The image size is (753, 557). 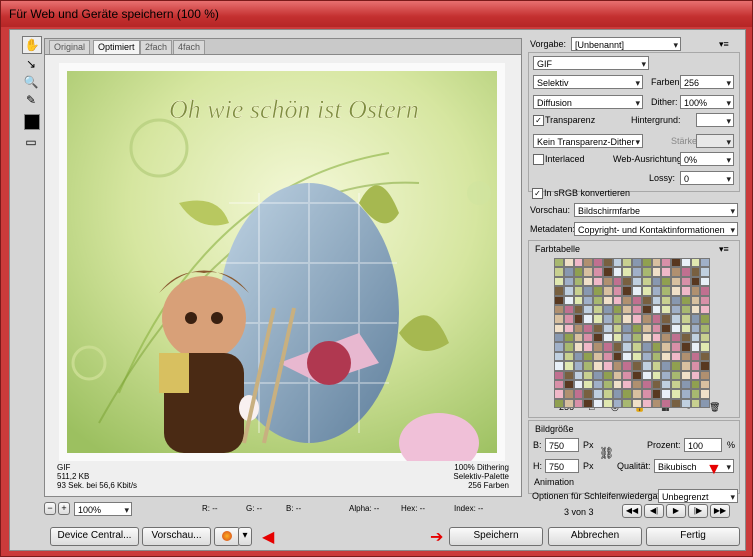 I want to click on hand-tool-icon: ✋, so click(x=32, y=45).